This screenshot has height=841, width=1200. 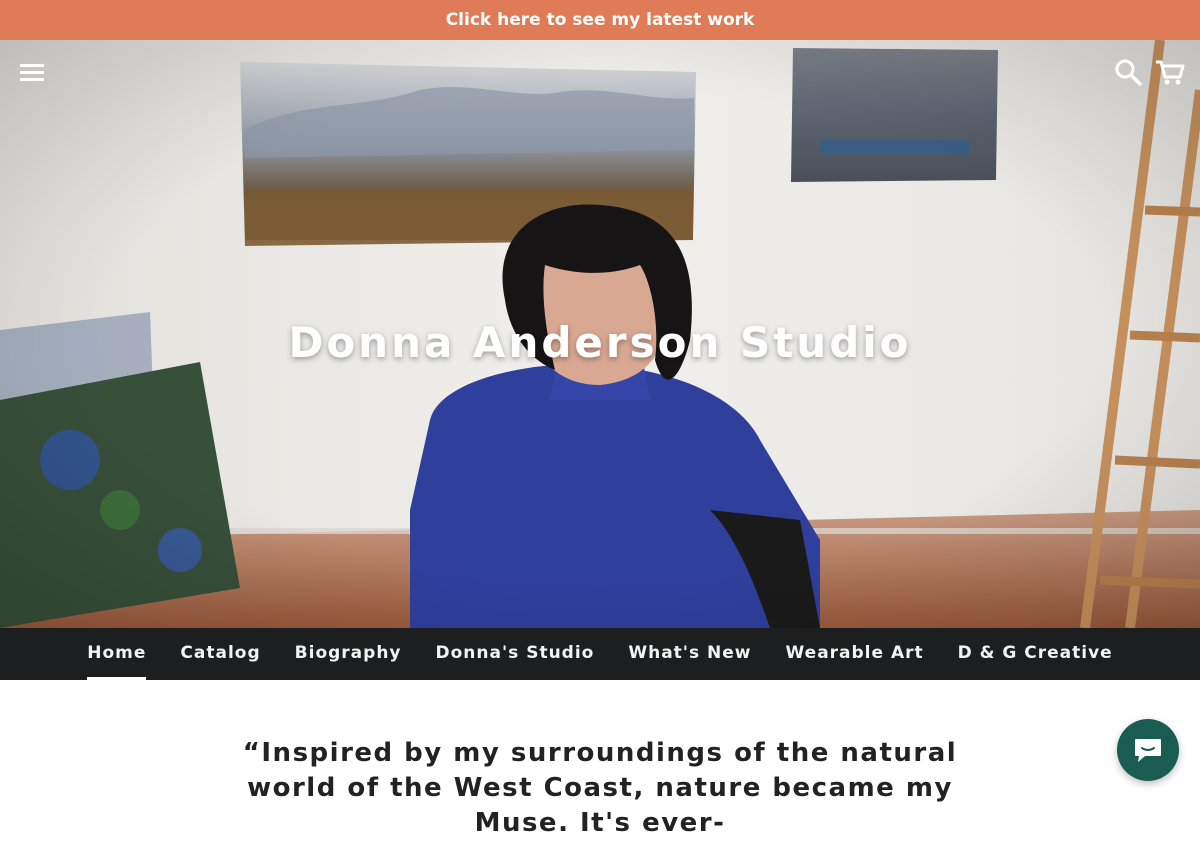 What do you see at coordinates (855, 654) in the screenshot?
I see `nav-item-wearable-art: Wearable Art` at bounding box center [855, 654].